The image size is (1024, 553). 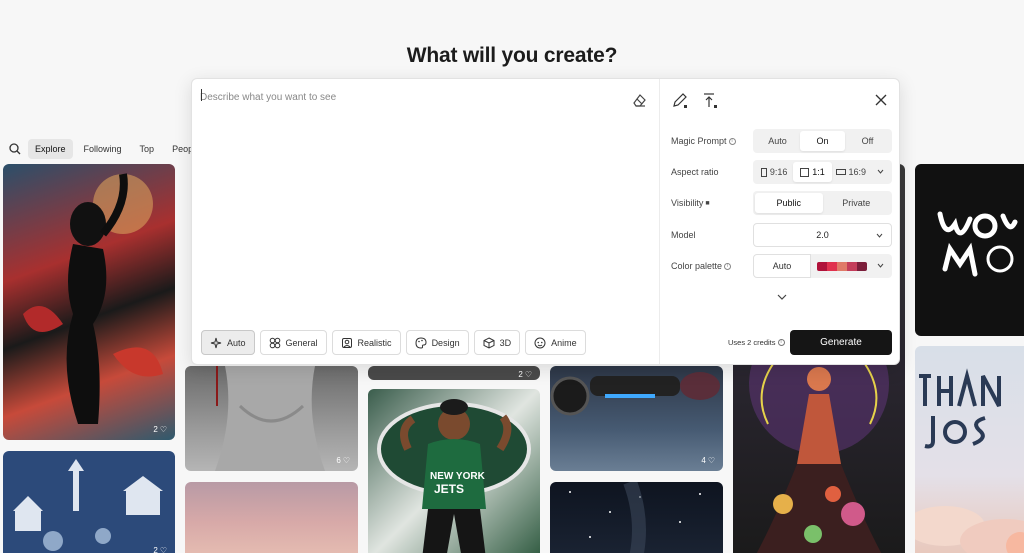 What do you see at coordinates (410, 97) in the screenshot?
I see `prompt-input` at bounding box center [410, 97].